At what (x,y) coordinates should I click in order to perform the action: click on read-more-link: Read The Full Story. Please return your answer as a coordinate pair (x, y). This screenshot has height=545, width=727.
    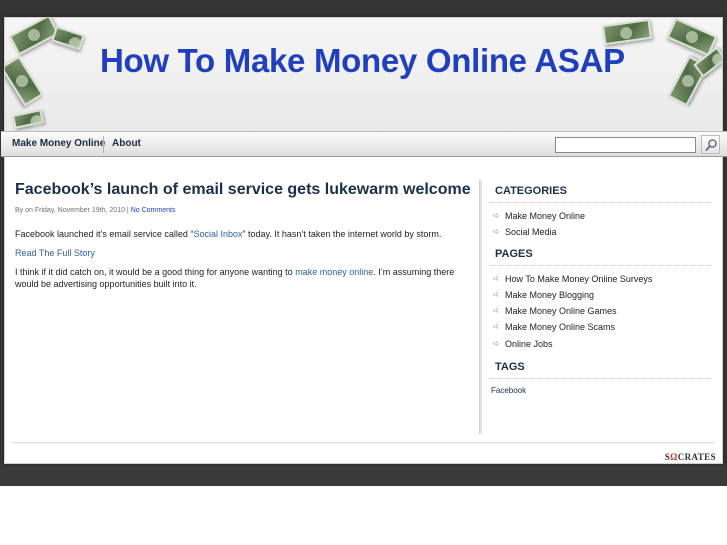
    Looking at the image, I should click on (55, 253).